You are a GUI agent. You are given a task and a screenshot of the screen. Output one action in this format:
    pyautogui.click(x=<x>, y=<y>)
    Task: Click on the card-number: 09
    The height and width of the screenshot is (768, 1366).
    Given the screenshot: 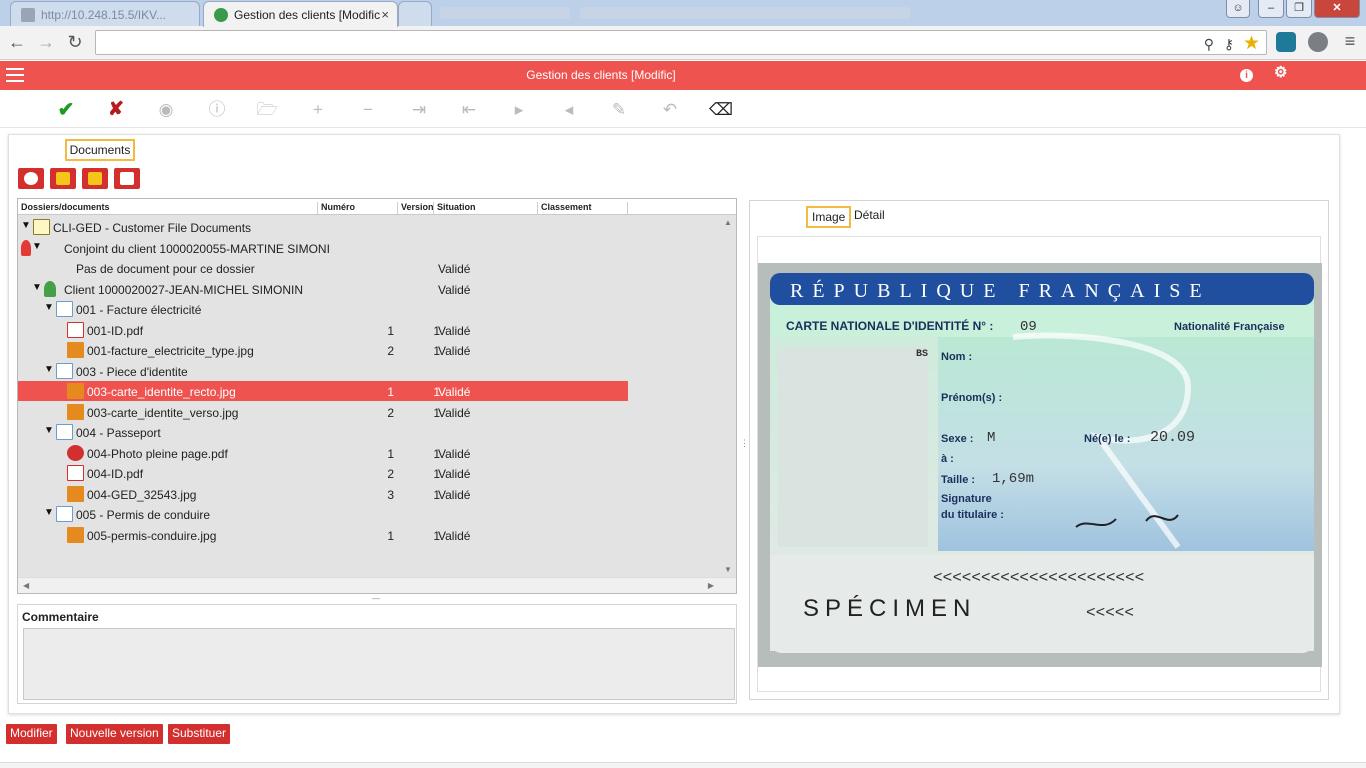 What is the action you would take?
    pyautogui.click(x=1028, y=327)
    